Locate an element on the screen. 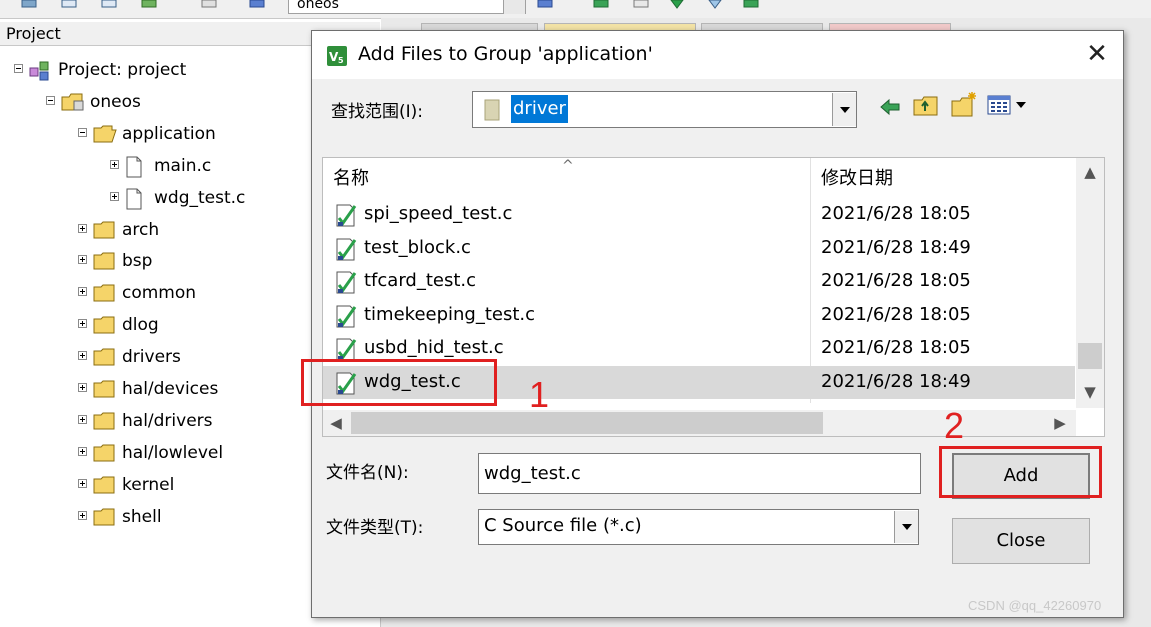 The image size is (1151, 627). file-name-input: wdg_test.c is located at coordinates (699, 473).